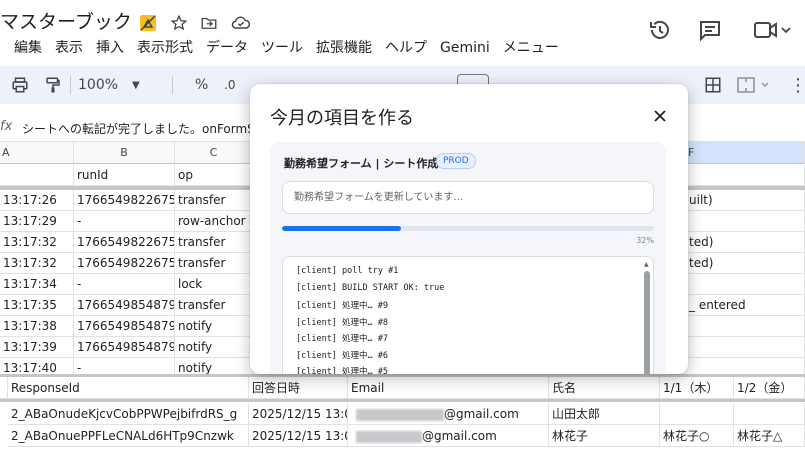  I want to click on column-header-c: C, so click(214, 153).